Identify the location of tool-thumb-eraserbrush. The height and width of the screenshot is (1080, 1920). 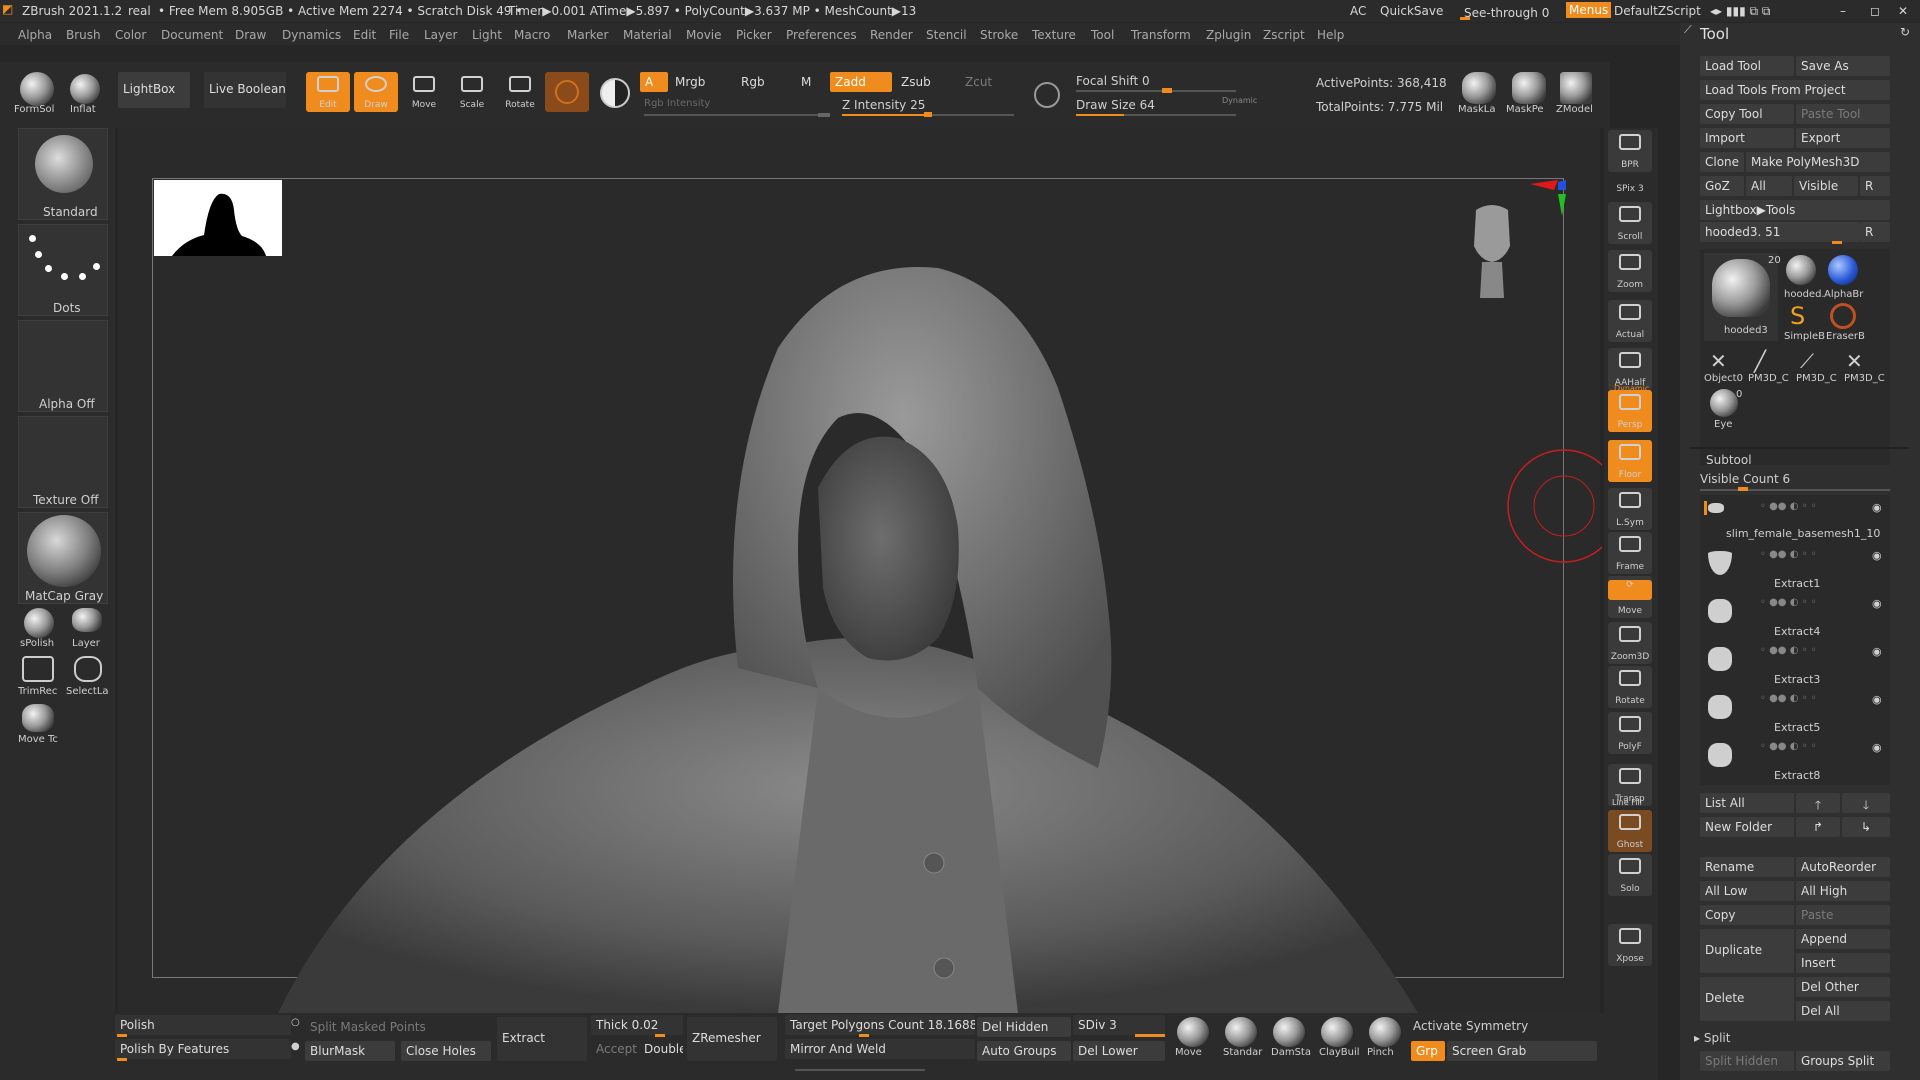
(1843, 316).